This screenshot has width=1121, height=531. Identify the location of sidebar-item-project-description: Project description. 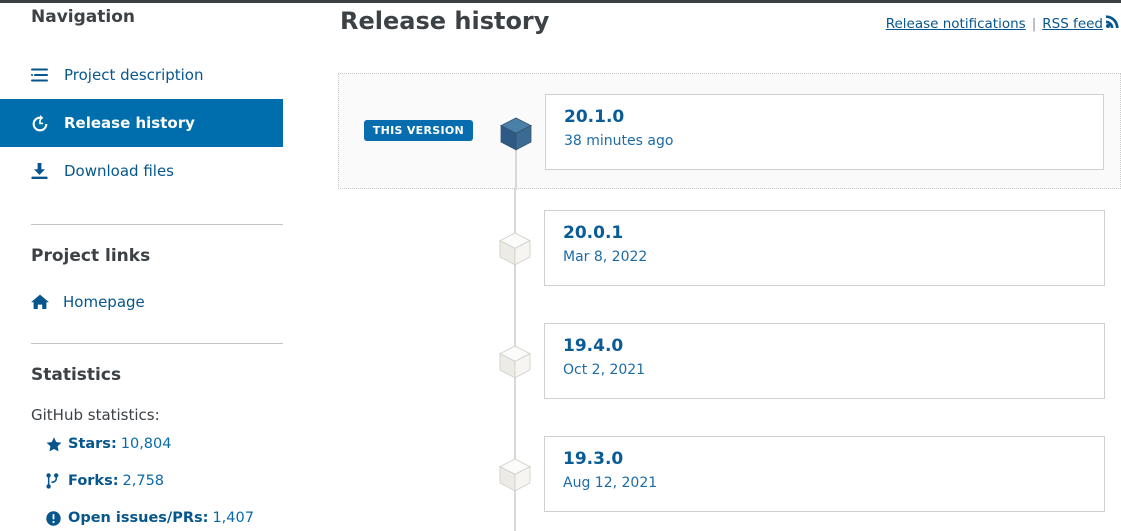
(141, 75).